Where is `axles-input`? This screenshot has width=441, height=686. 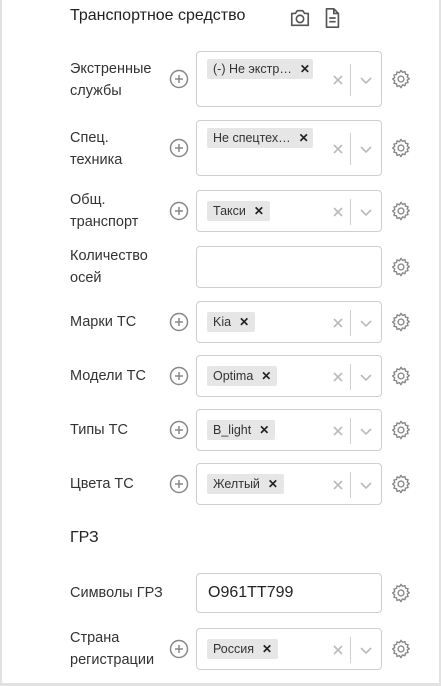 axles-input is located at coordinates (289, 267).